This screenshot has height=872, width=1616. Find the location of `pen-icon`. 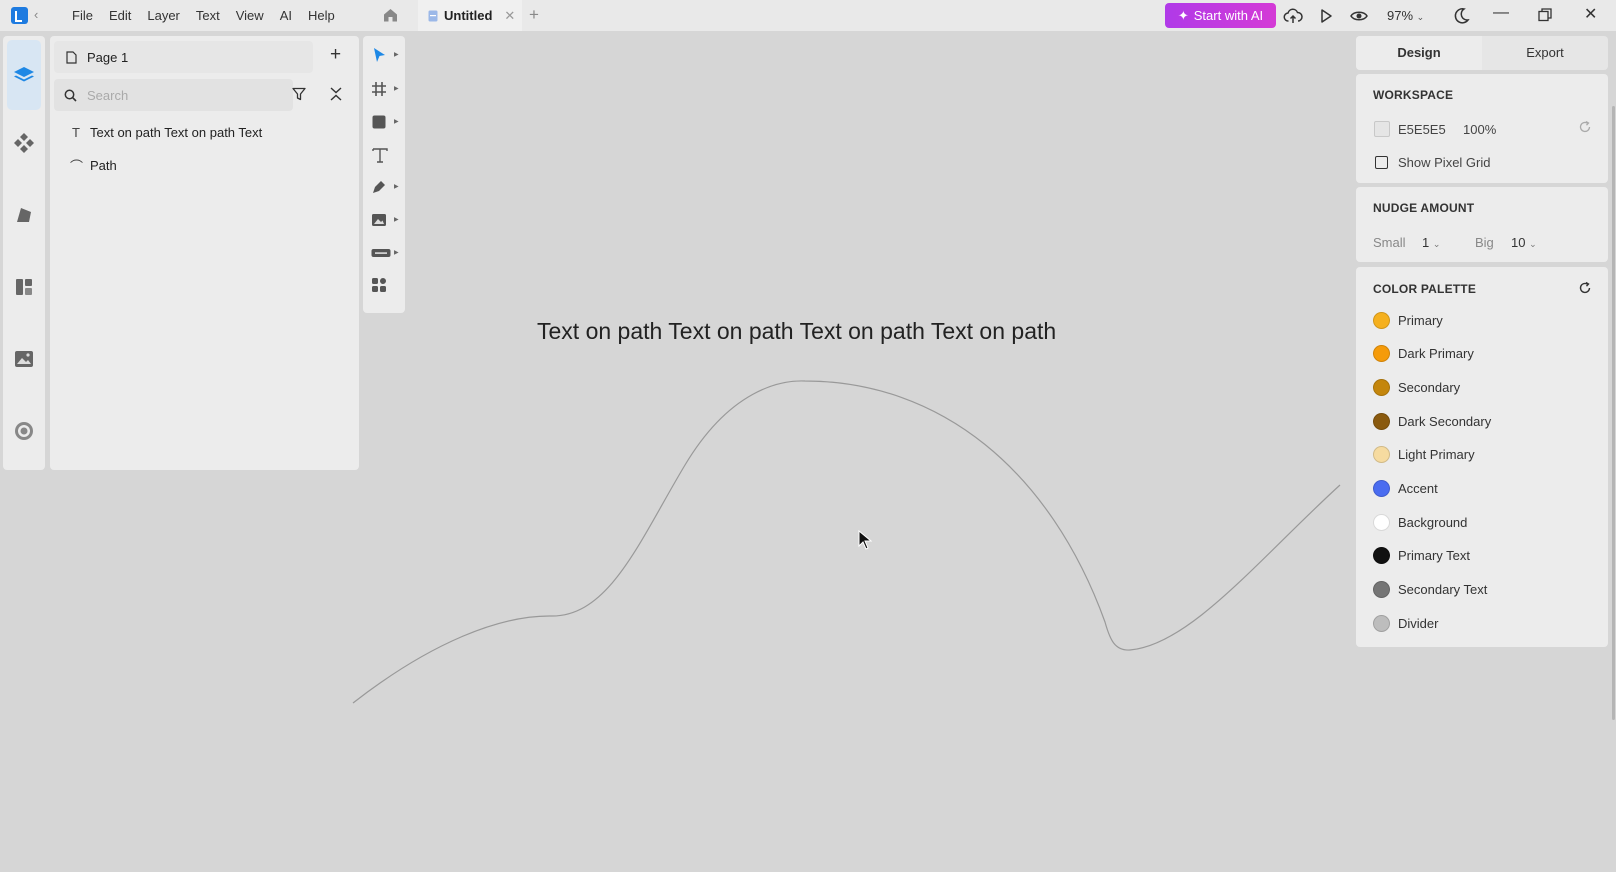

pen-icon is located at coordinates (379, 187).